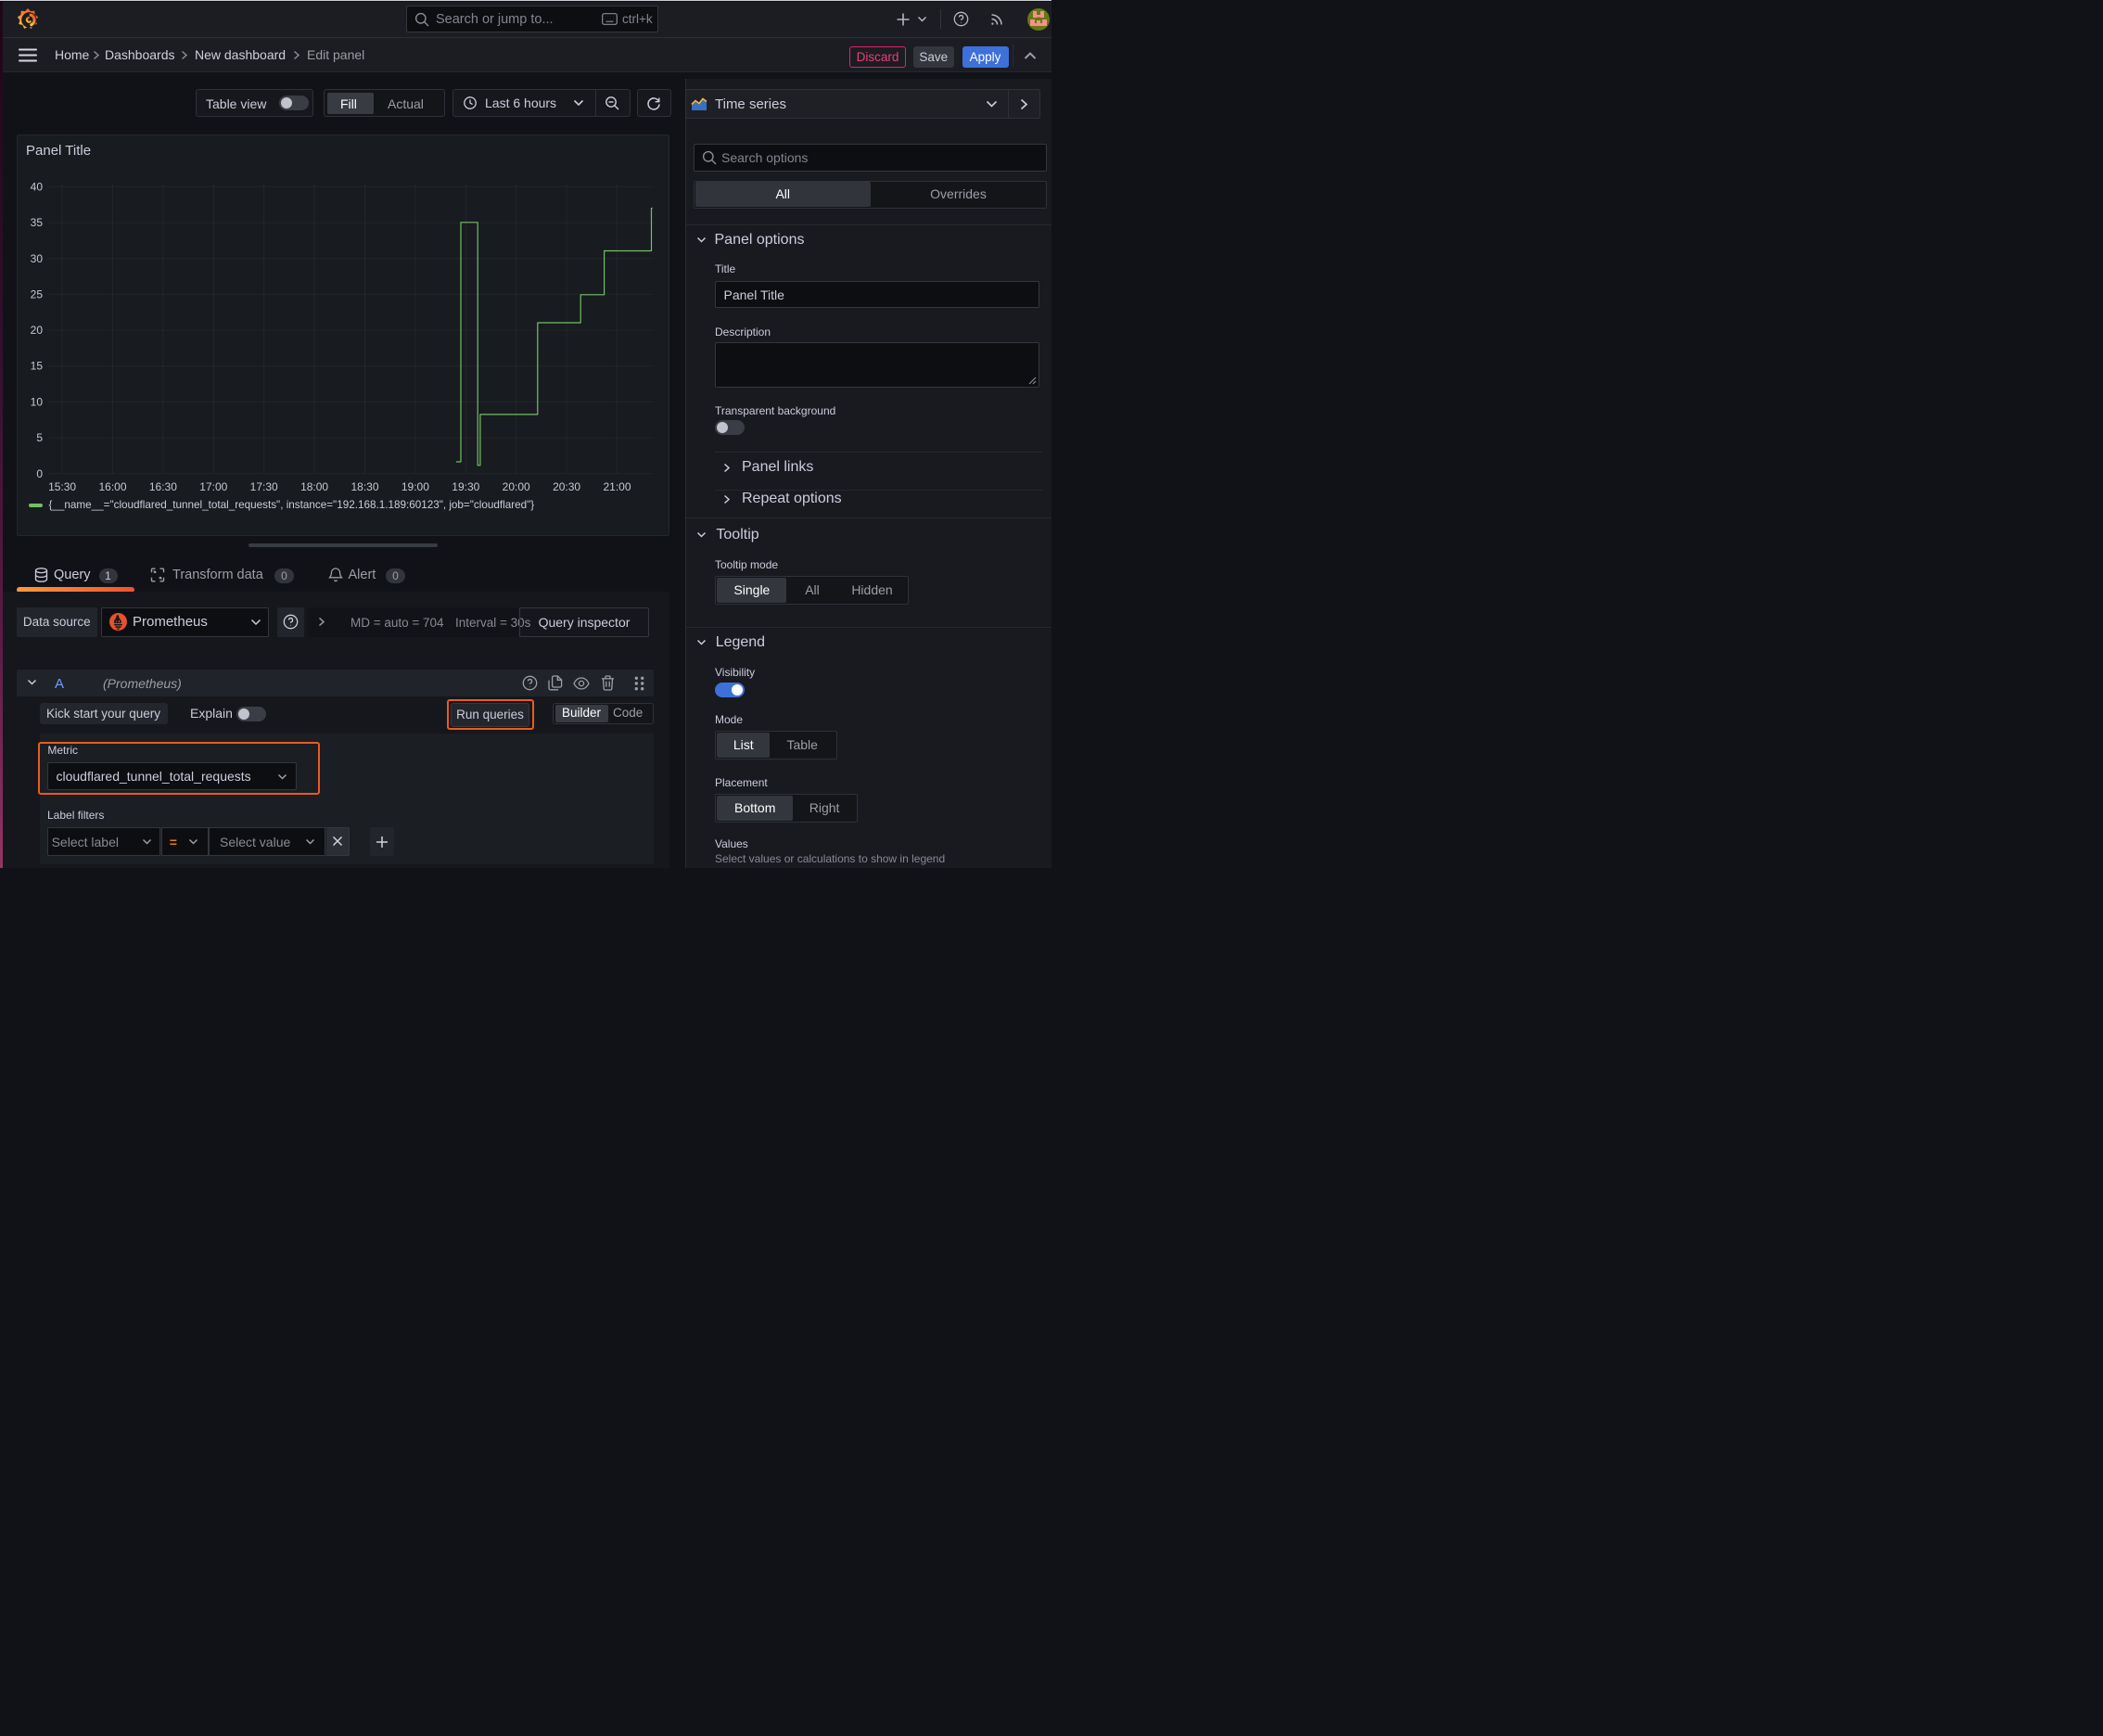 This screenshot has height=1736, width=2103. What do you see at coordinates (314, 487) in the screenshot?
I see `svg-text: 18:00` at bounding box center [314, 487].